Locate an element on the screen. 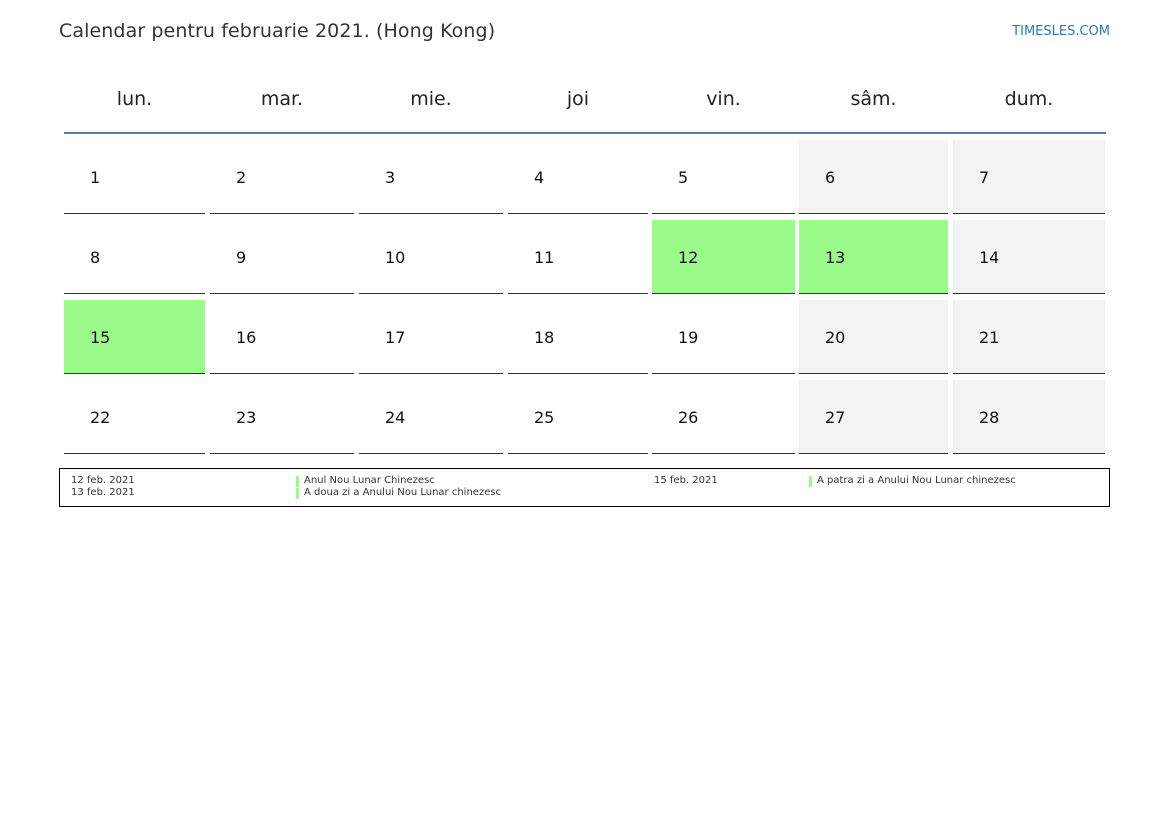 This screenshot has height=827, width=1169. calendar-day-holiday: 12 is located at coordinates (723, 257).